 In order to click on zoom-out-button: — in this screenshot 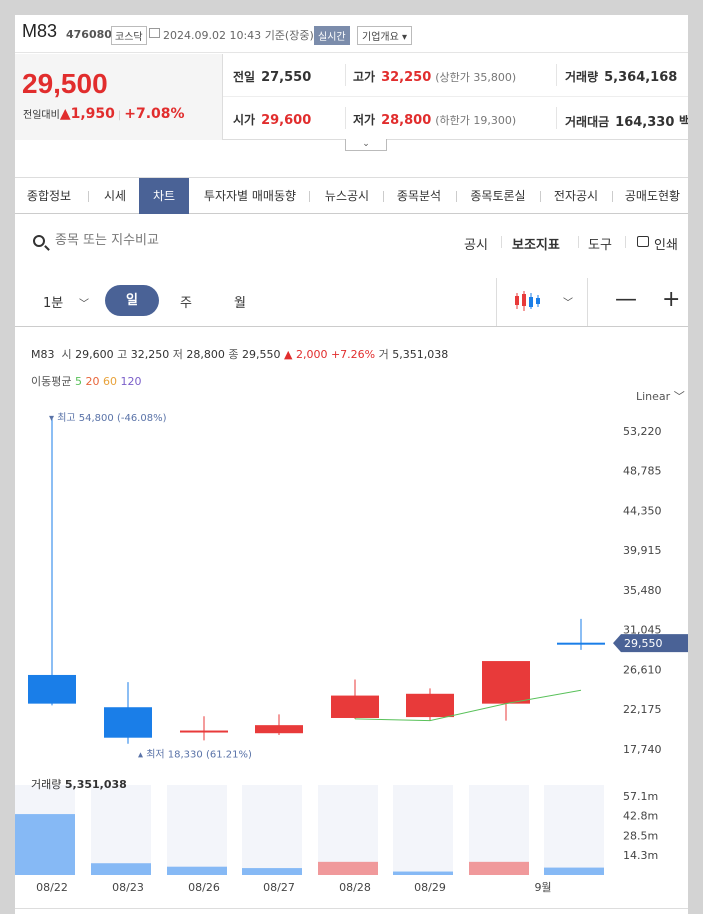, I will do `click(626, 300)`.